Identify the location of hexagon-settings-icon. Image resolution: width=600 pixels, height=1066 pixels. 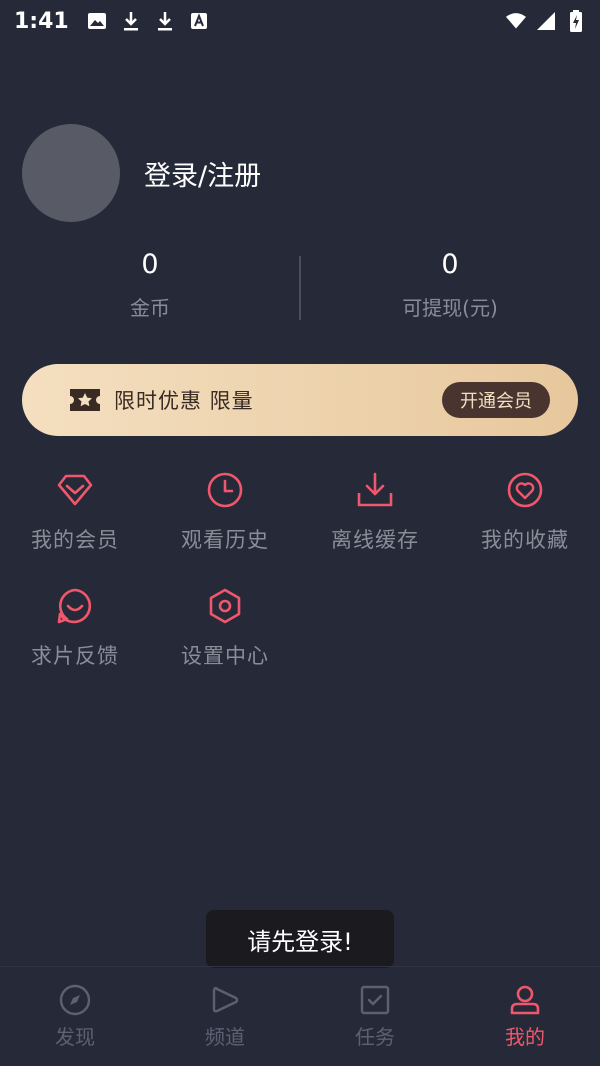
(225, 606).